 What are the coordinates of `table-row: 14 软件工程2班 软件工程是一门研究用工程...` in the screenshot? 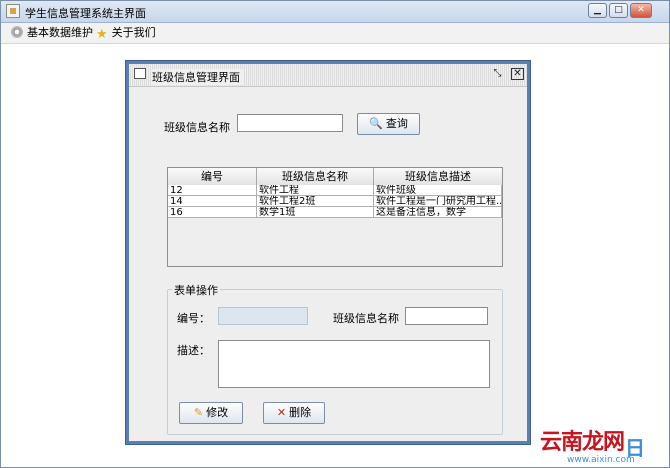 It's located at (335, 201).